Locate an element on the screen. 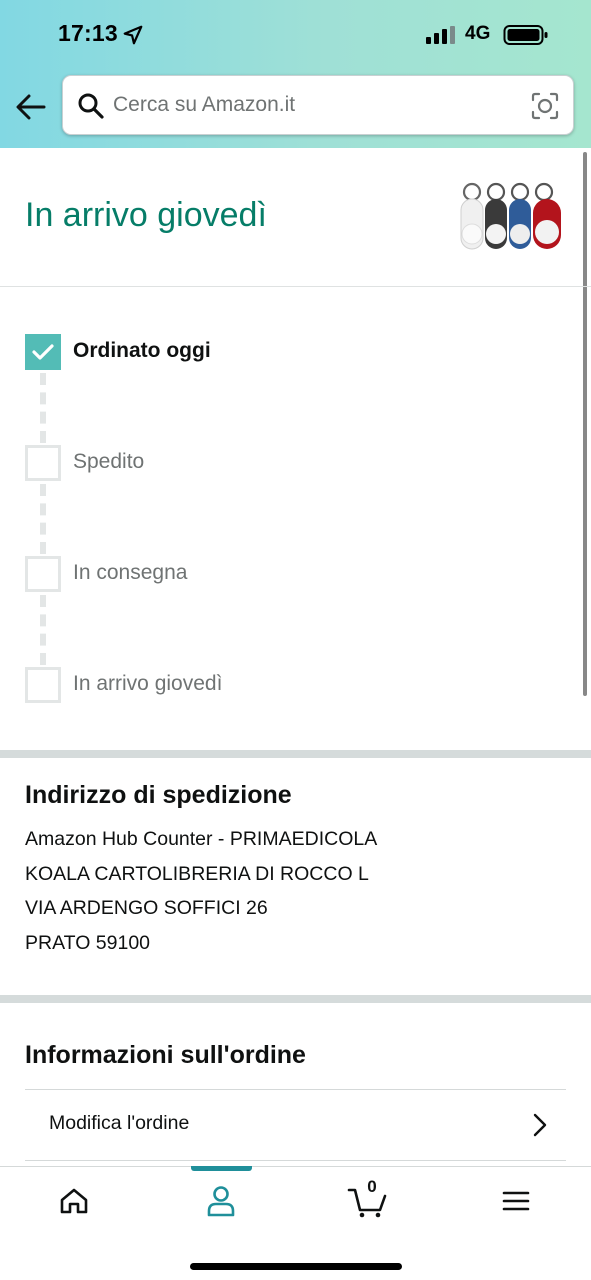 The height and width of the screenshot is (1280, 591). checkmark-icon is located at coordinates (43, 352).